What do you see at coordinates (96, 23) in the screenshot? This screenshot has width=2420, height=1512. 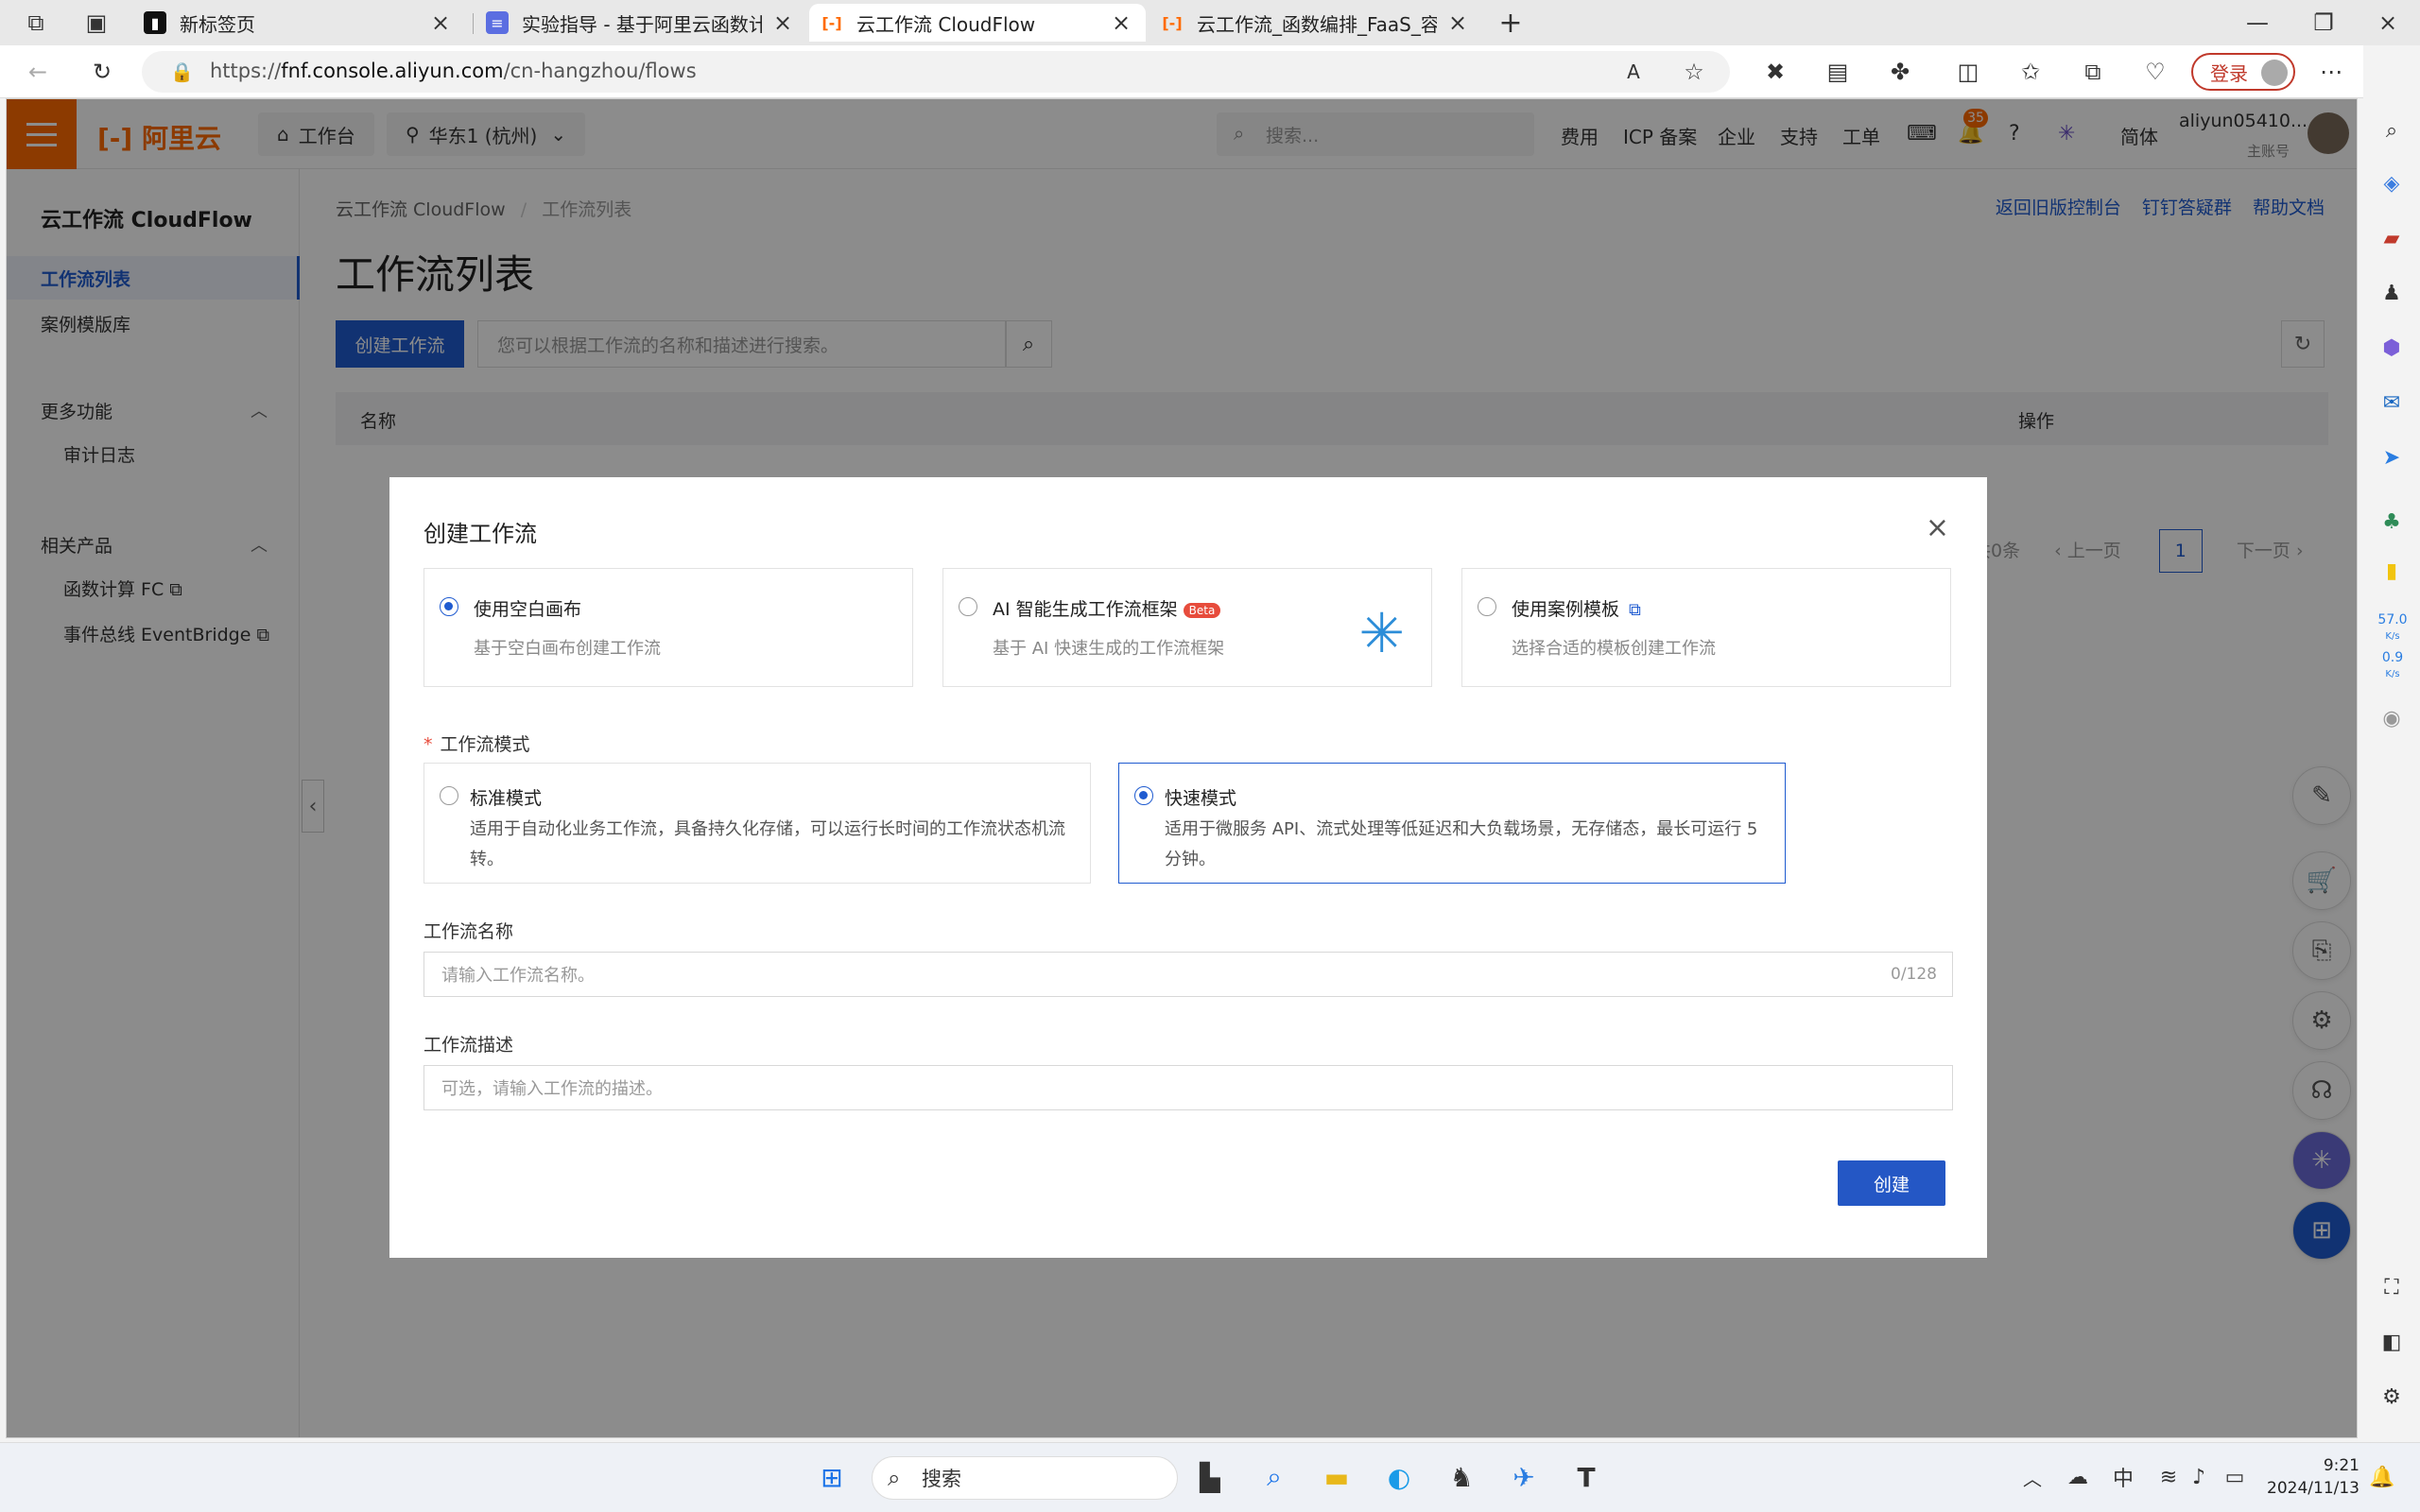 I see `tab-actions-icon: ▣` at bounding box center [96, 23].